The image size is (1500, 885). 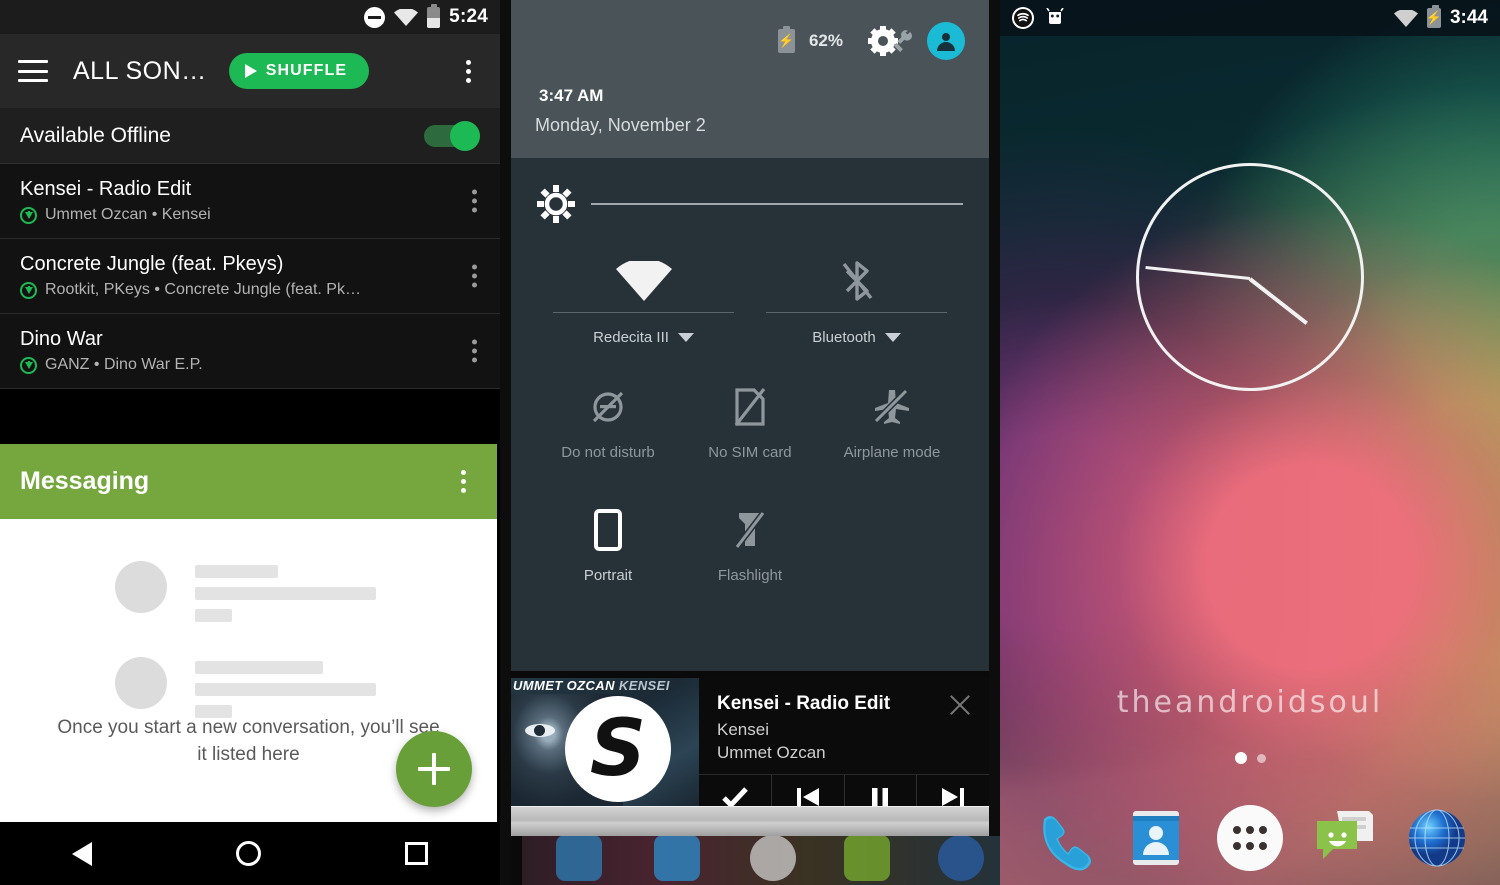 What do you see at coordinates (750, 452) in the screenshot?
I see `tile-label: No SIM card` at bounding box center [750, 452].